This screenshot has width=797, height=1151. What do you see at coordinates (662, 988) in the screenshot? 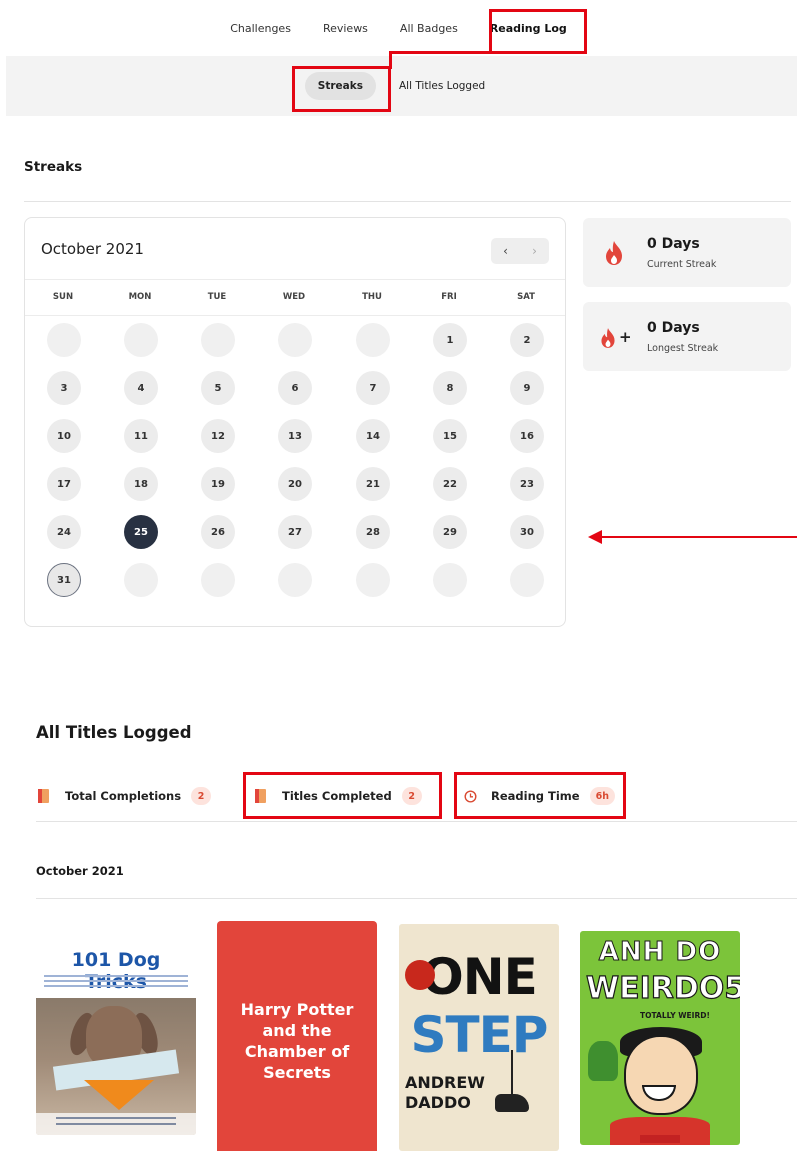
I see `book-title: WEIRDO5` at bounding box center [662, 988].